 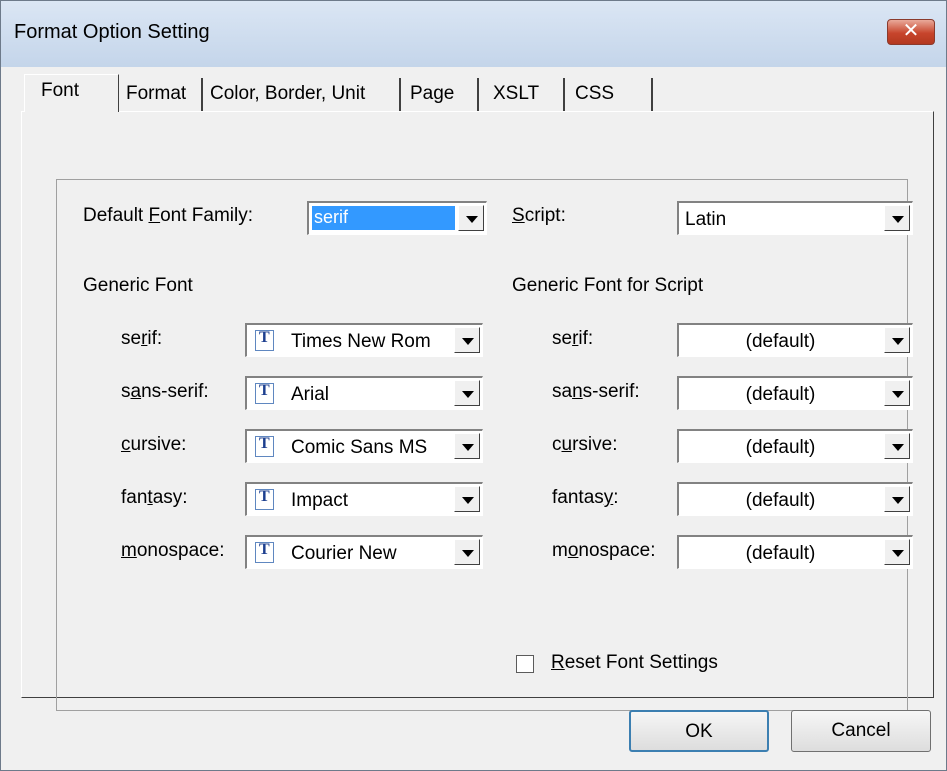 I want to click on tab-color-border-unit: Color, Border, Unit, so click(x=302, y=94).